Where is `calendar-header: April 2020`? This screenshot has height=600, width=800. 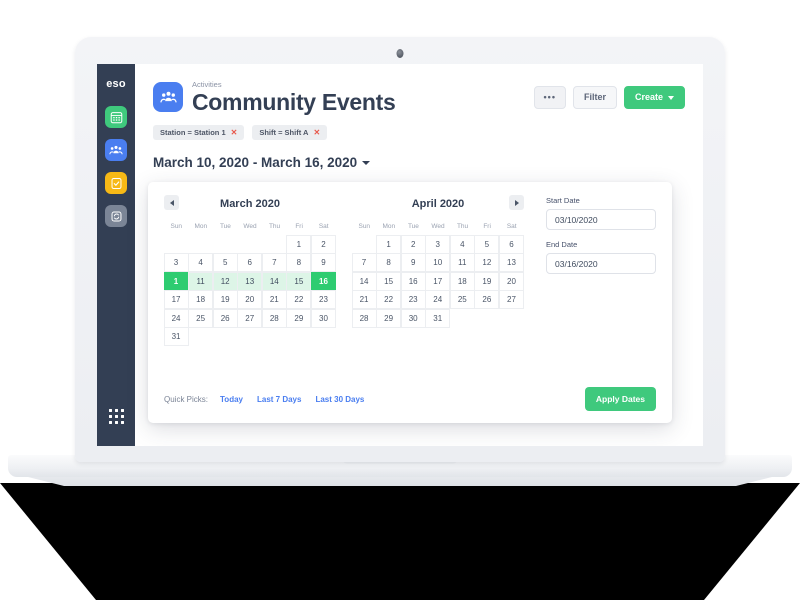
calendar-header: April 2020 is located at coordinates (438, 204).